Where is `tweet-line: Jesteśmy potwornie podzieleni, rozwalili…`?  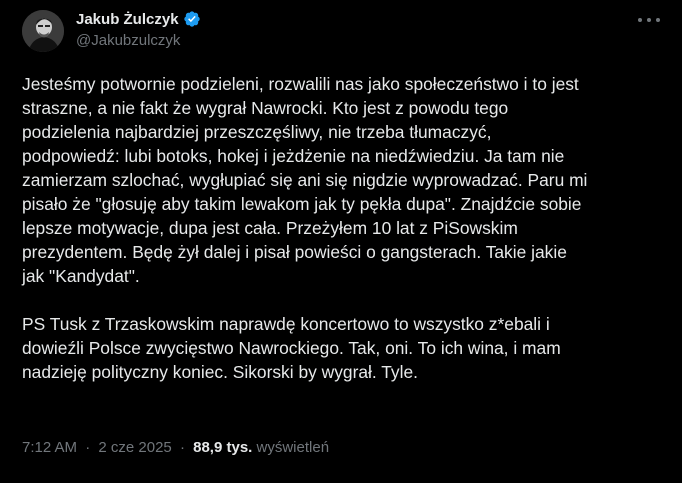 tweet-line: Jesteśmy potwornie podzieleni, rozwalili… is located at coordinates (300, 84).